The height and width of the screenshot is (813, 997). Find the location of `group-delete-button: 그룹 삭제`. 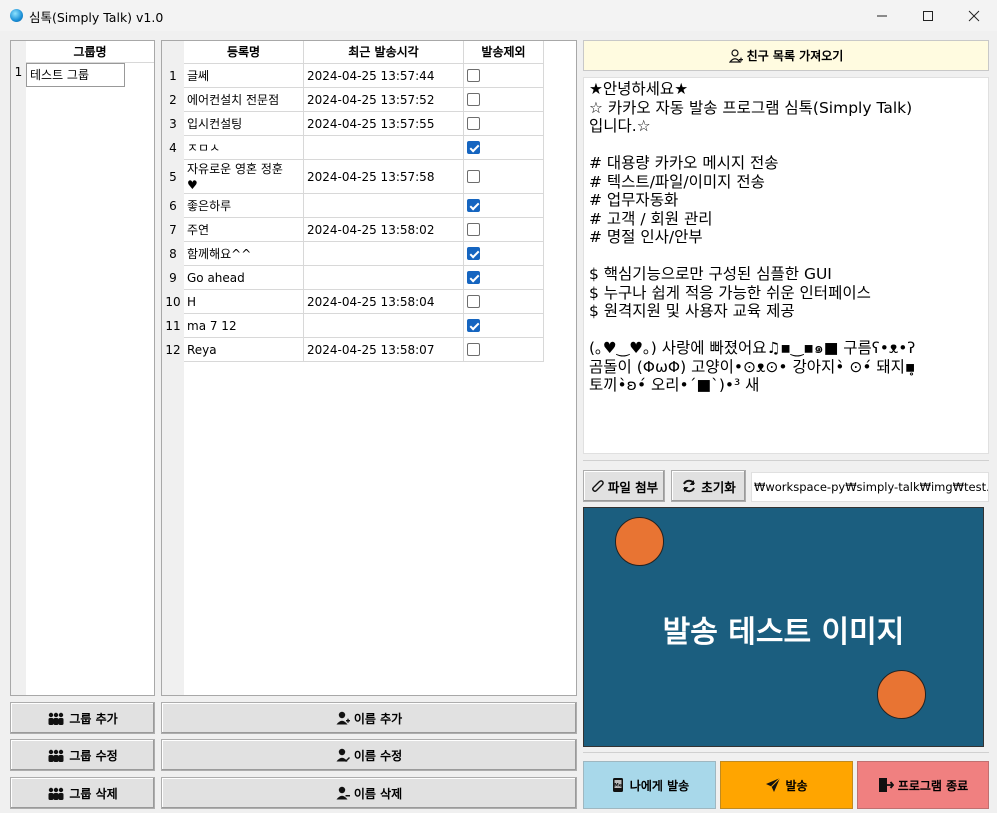

group-delete-button: 그룹 삭제 is located at coordinates (82, 793).